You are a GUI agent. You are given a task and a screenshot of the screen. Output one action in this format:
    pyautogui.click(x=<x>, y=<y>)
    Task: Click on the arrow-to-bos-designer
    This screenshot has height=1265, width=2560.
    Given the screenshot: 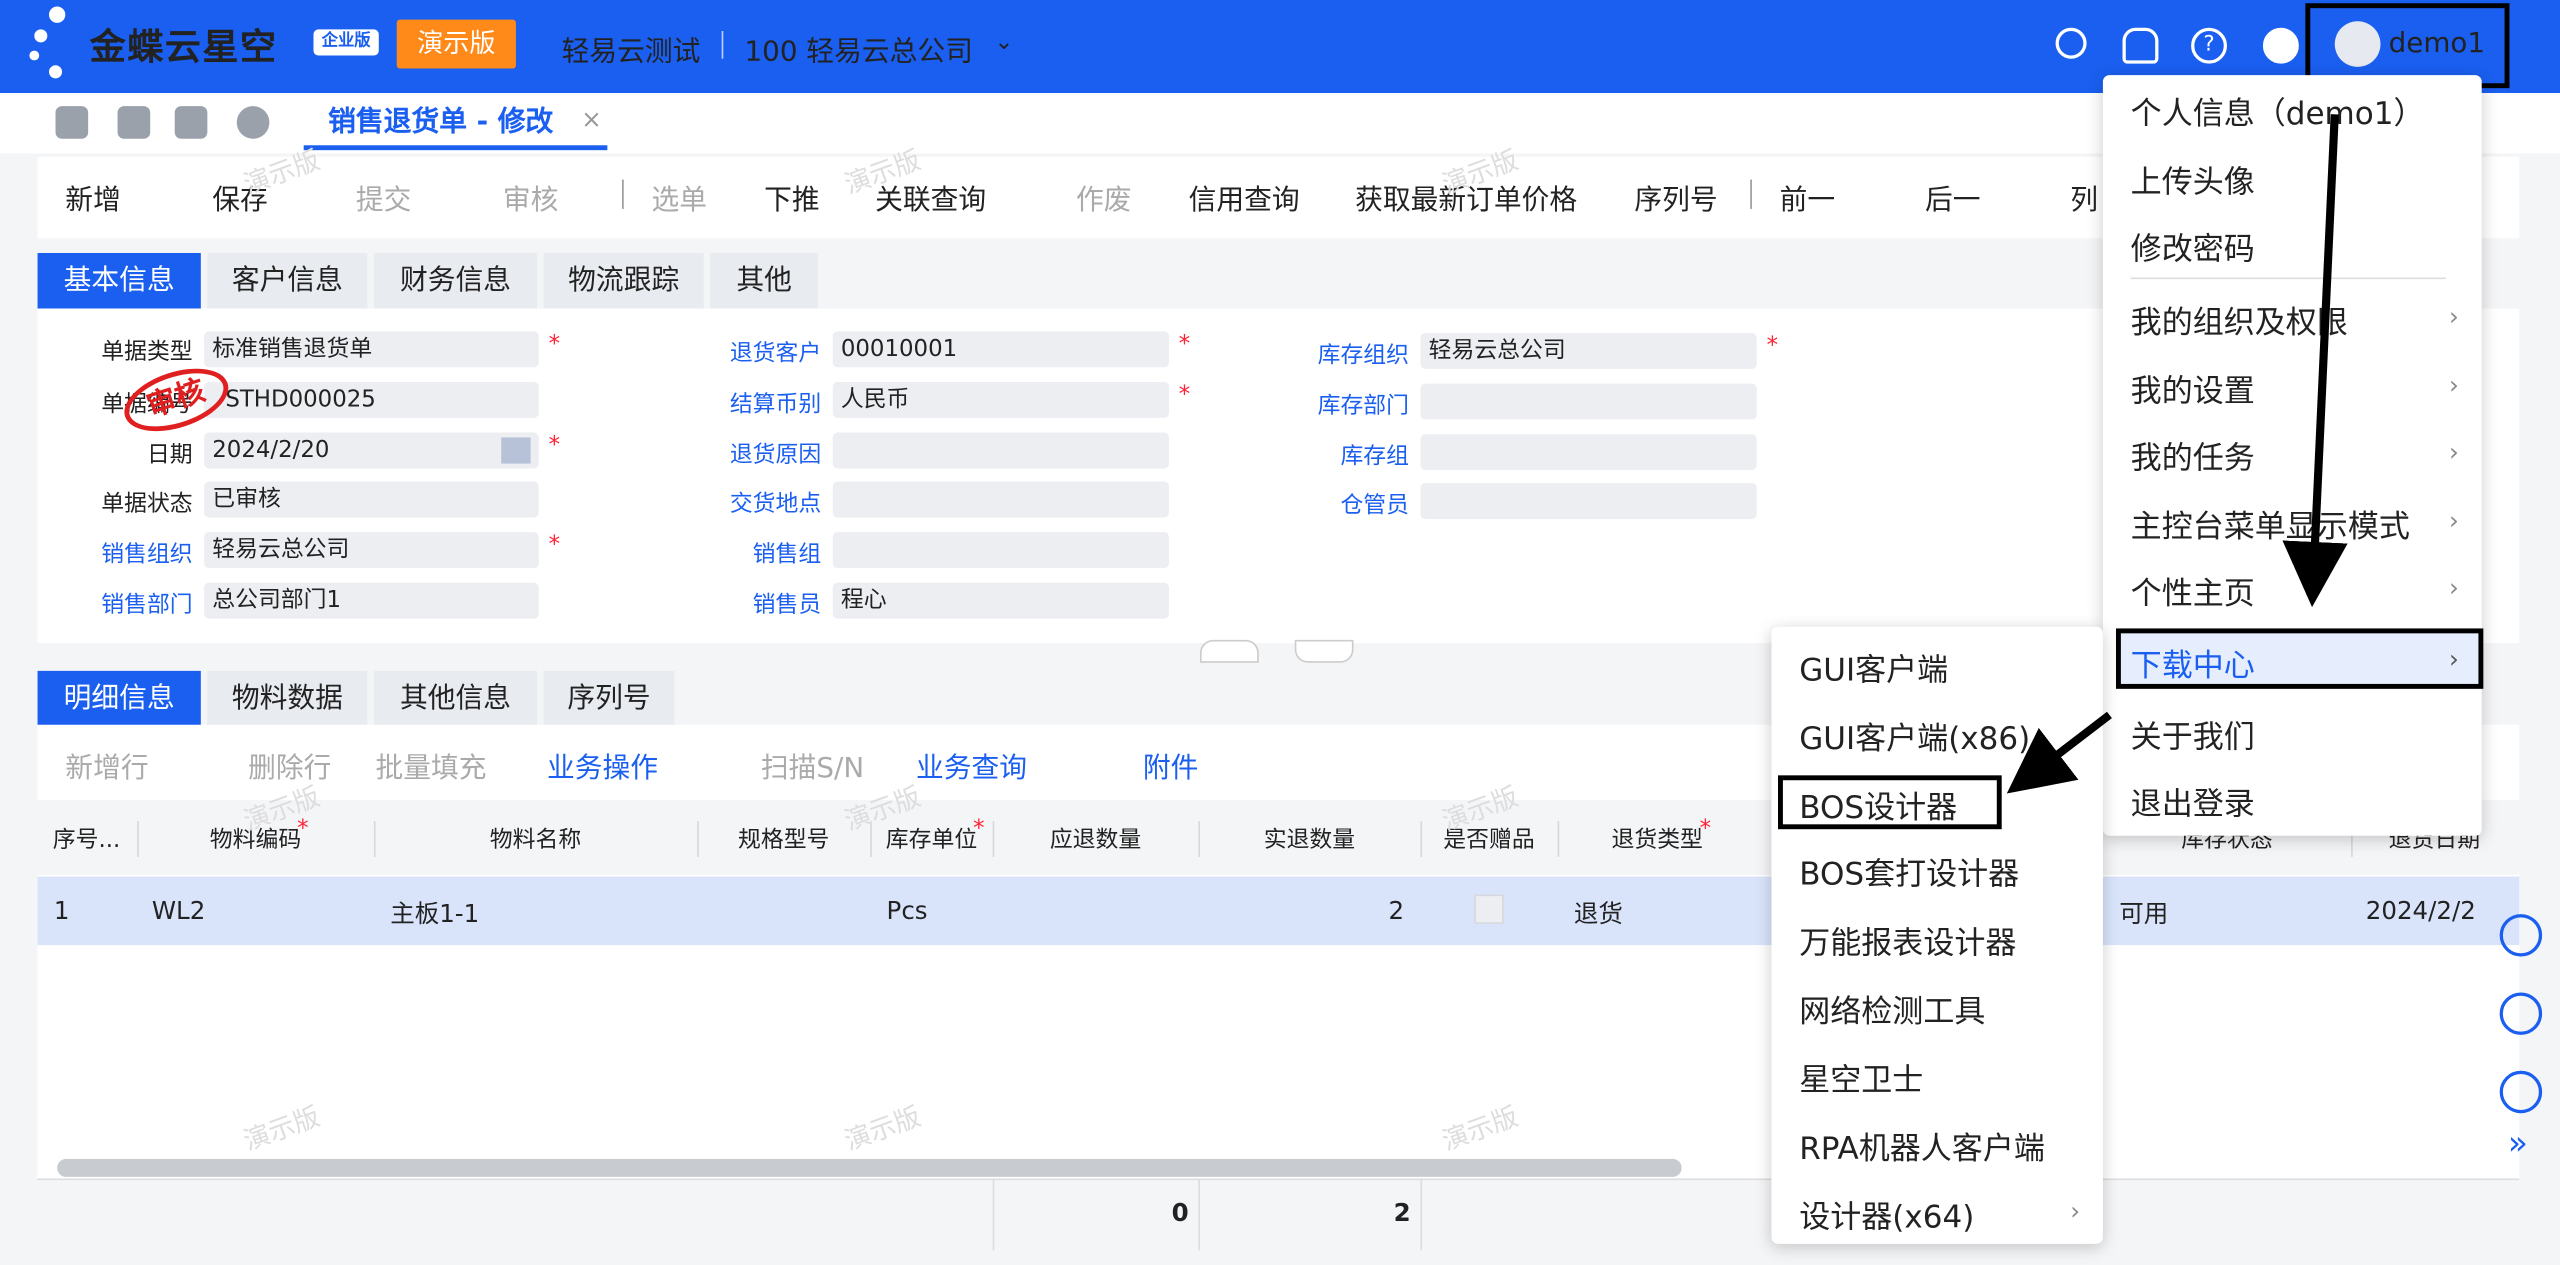 What is the action you would take?
    pyautogui.click(x=2059, y=752)
    